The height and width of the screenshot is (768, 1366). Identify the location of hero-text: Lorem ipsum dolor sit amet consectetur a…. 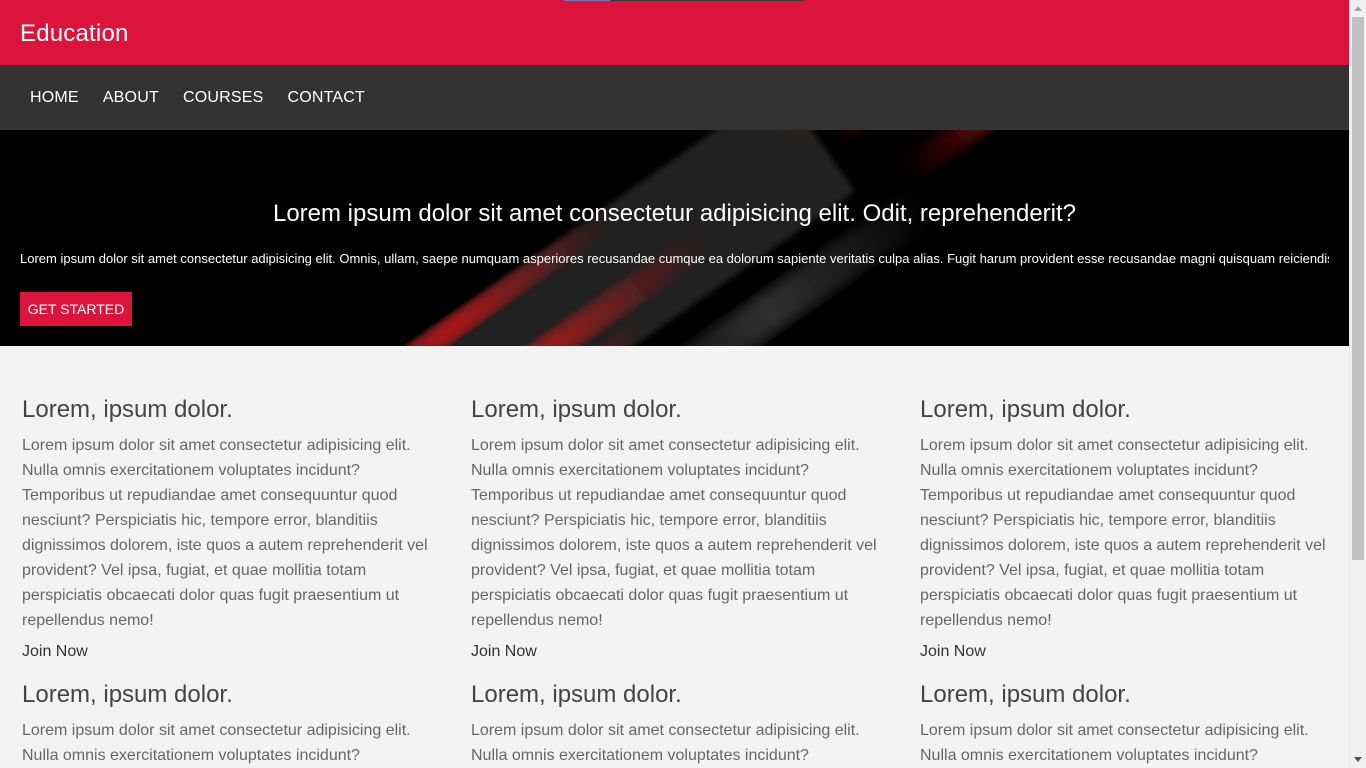
(674, 258).